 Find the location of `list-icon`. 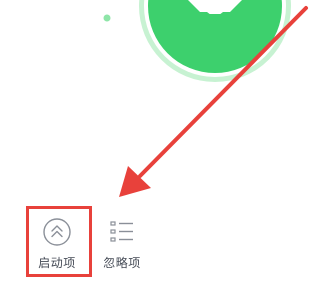

list-icon is located at coordinates (121, 231).